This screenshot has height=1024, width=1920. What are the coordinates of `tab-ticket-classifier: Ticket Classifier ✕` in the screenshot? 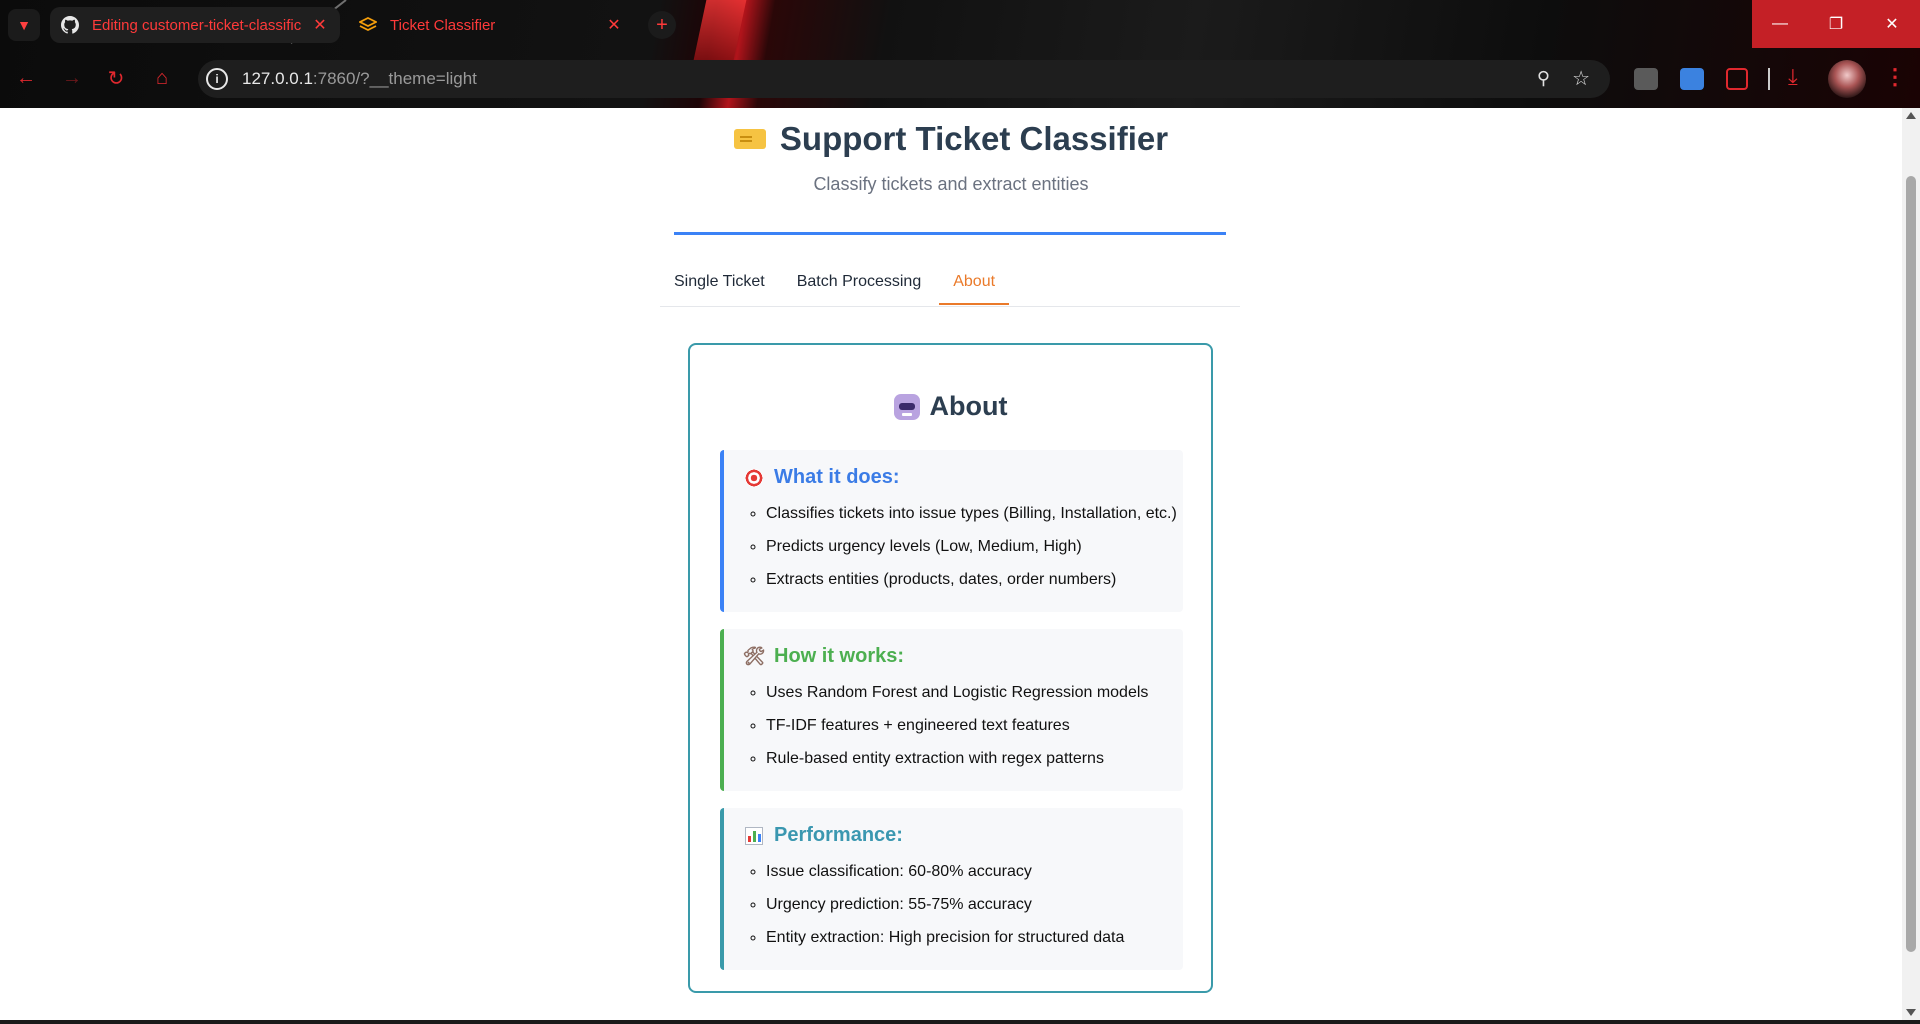 It's located at (491, 25).